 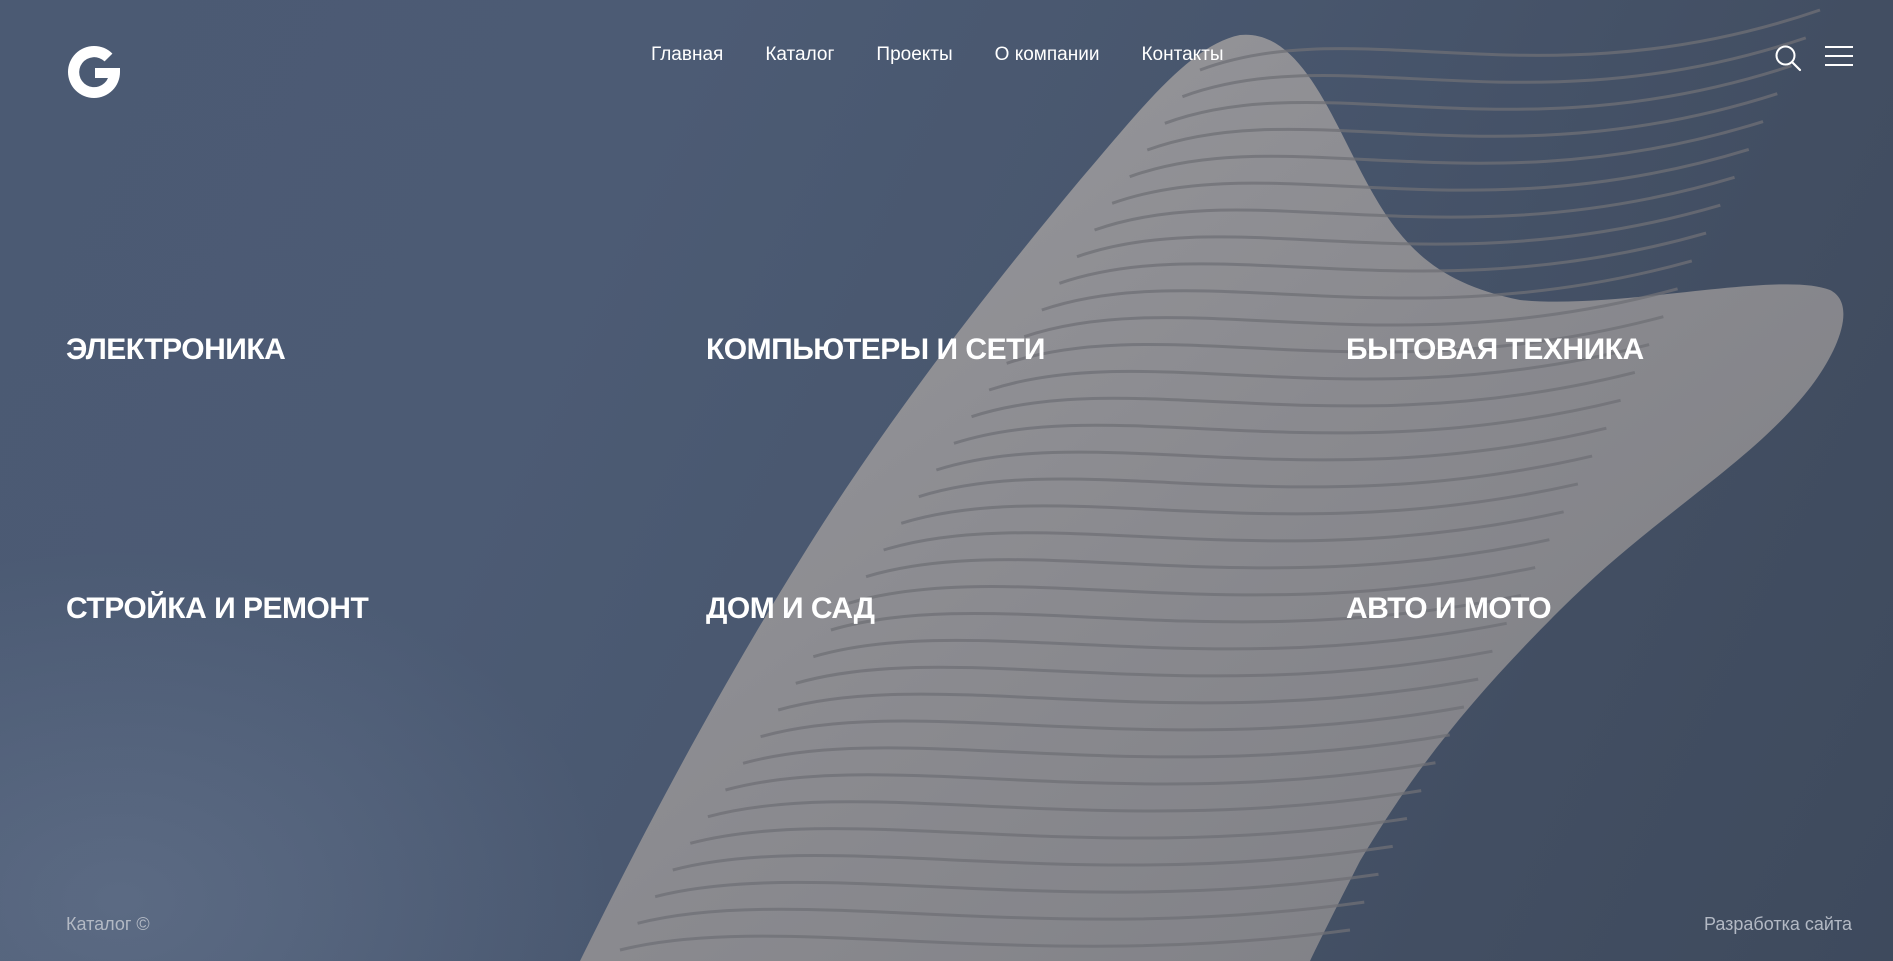 I want to click on category-computers-networks: КОМПЬЮТЕРЫ И СЕТИ, so click(x=875, y=350).